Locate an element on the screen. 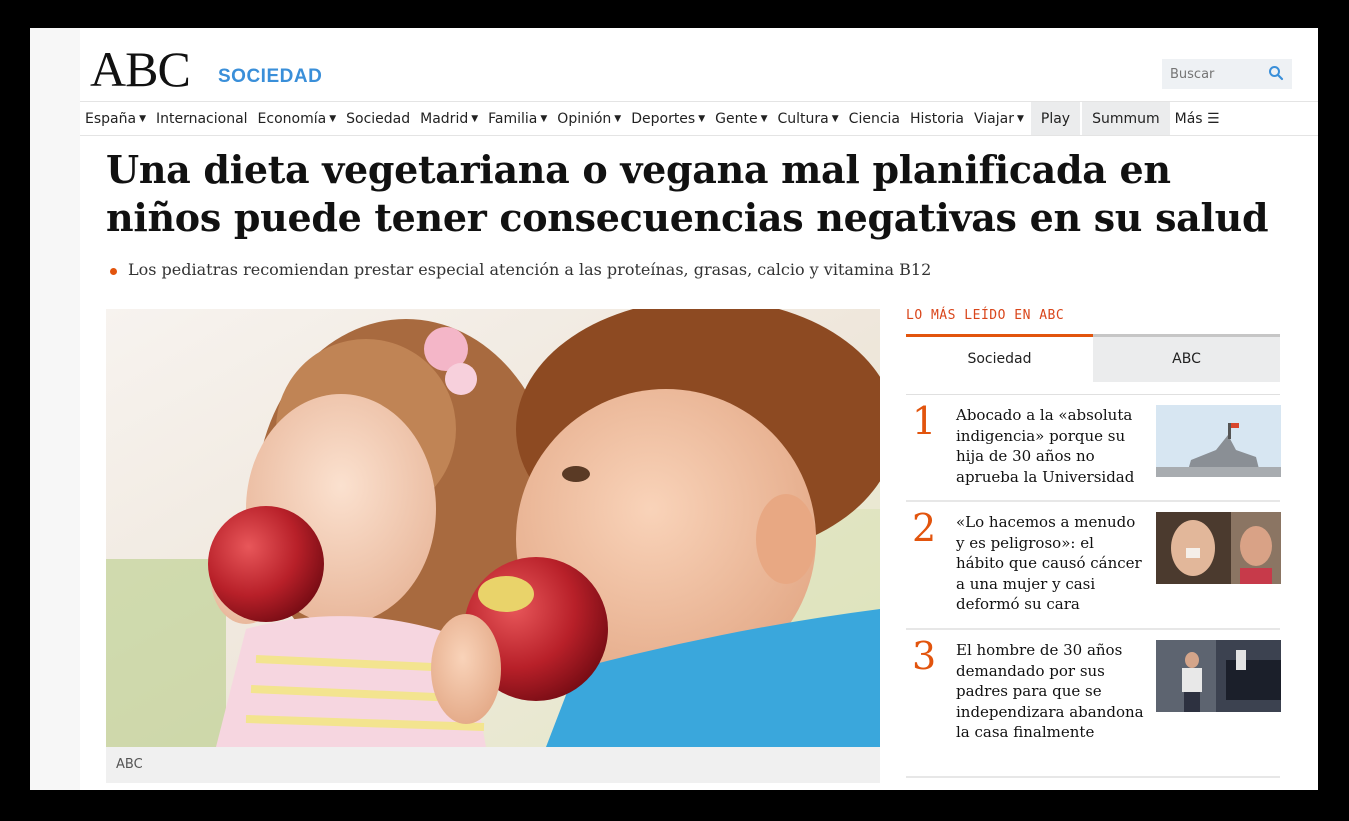  nav-item-ciencia: Ciencia is located at coordinates (874, 118).